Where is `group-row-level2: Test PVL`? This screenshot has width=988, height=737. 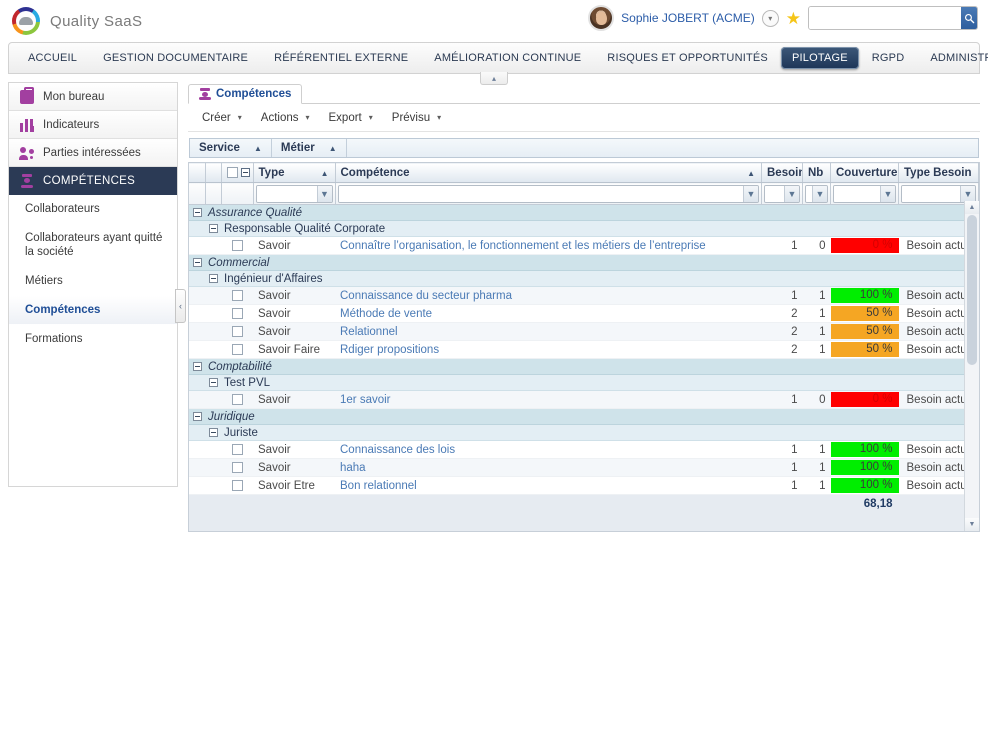 group-row-level2: Test PVL is located at coordinates (584, 382).